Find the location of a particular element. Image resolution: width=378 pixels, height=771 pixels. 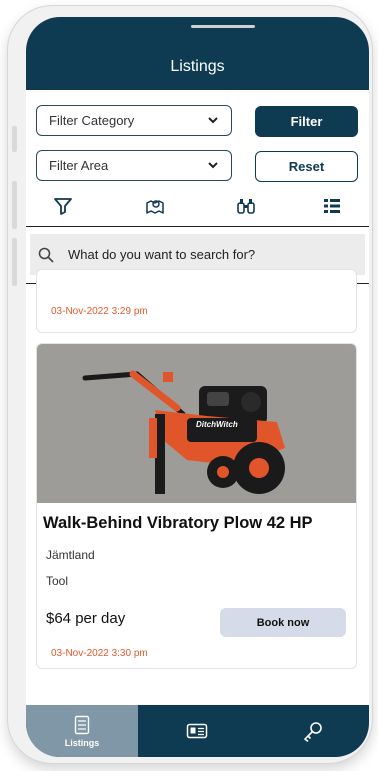

tab-listings: Listings is located at coordinates (82, 731).